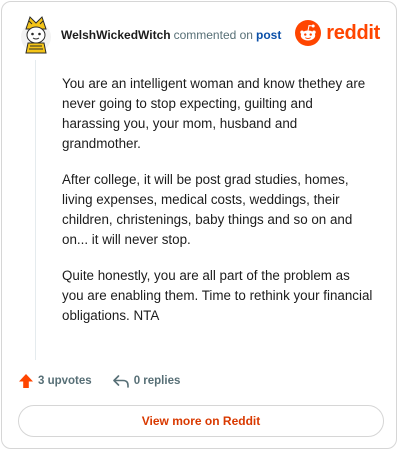 The width and height of the screenshot is (400, 452). Describe the element at coordinates (213, 35) in the screenshot. I see `commented-on-text: commented on` at that location.